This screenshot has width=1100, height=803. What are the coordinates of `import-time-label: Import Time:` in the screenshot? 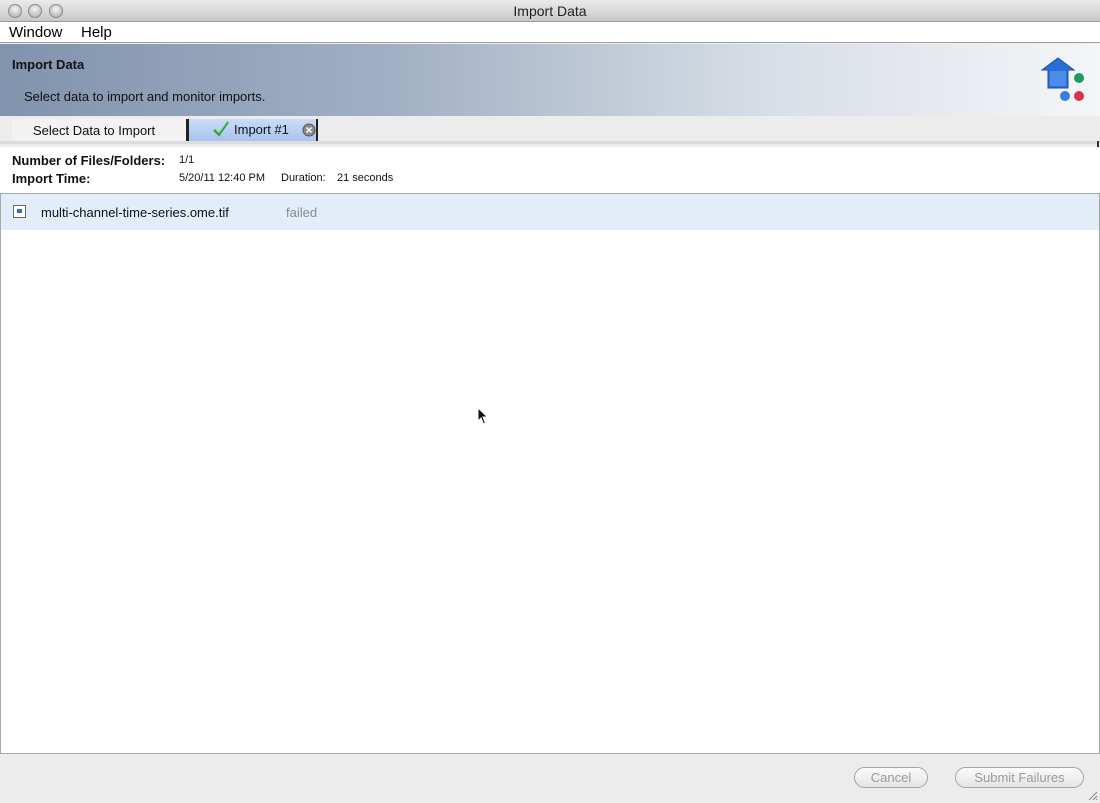 It's located at (51, 178).